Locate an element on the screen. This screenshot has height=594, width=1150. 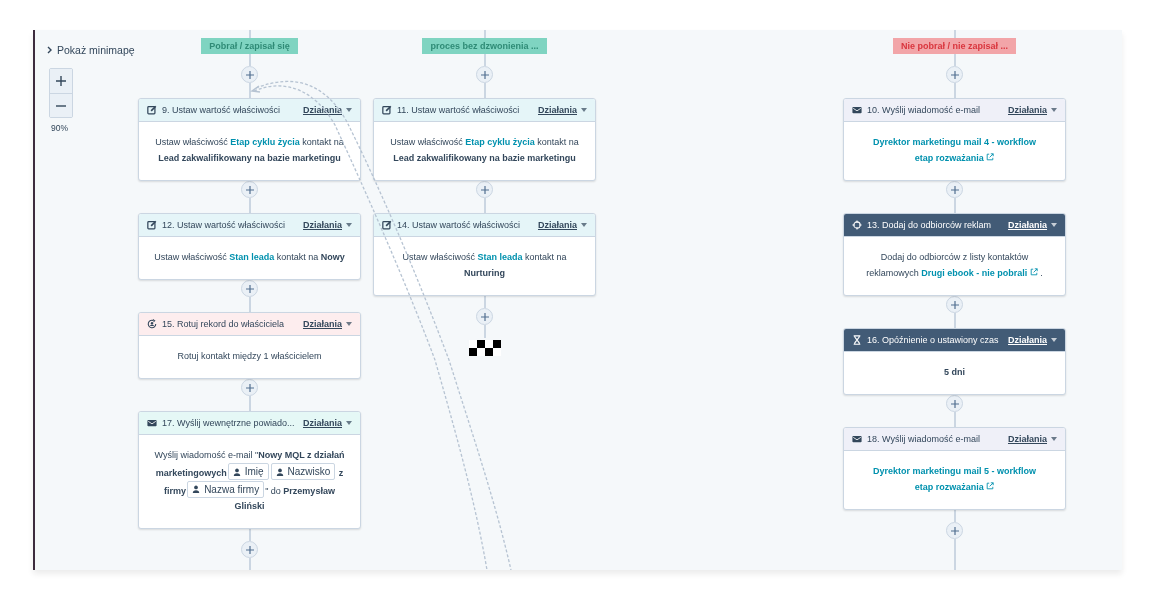
workflow-action-card: 13. Dodaj do odbiorców reklam Działania Dodaj do odbiorców z listy kontaktów reklamowych Drugi ebook - nie pobrali . is located at coordinates (954, 254).